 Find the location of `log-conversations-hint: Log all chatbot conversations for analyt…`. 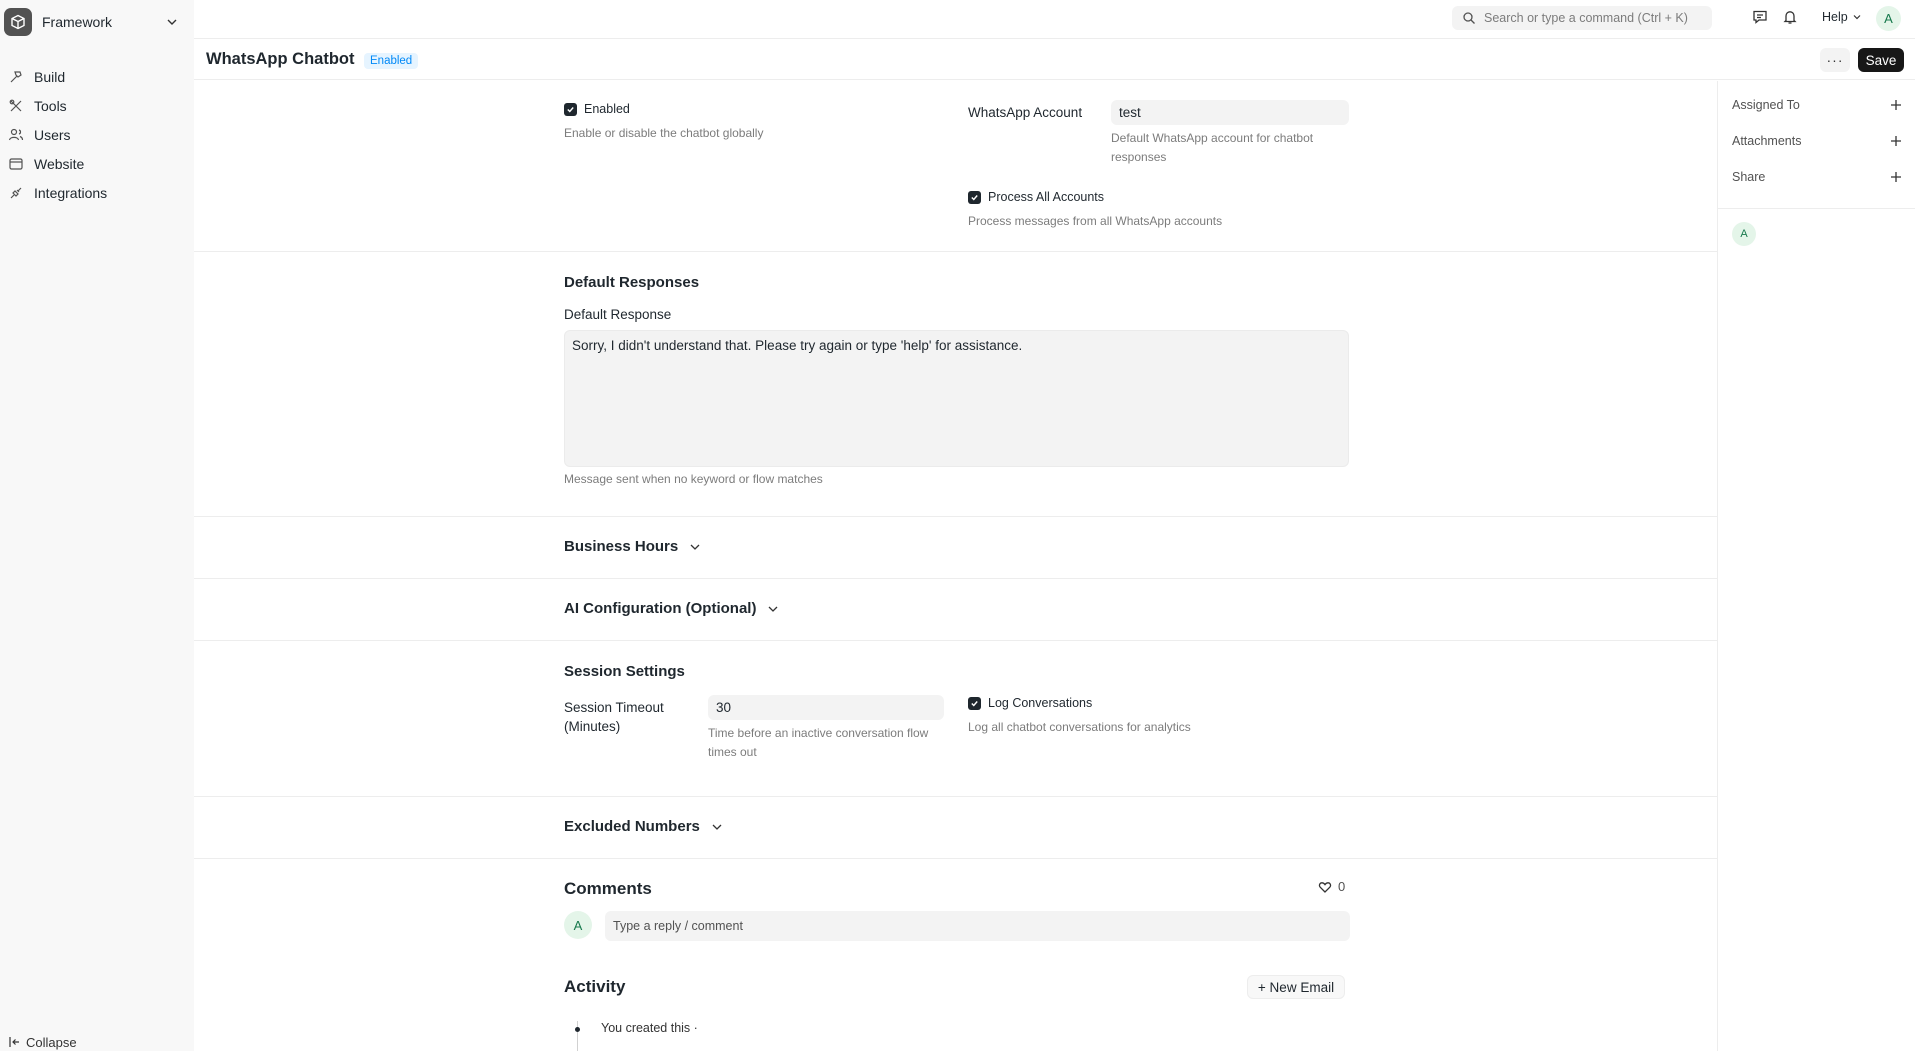

log-conversations-hint: Log all chatbot conversations for analyt… is located at coordinates (1079, 727).